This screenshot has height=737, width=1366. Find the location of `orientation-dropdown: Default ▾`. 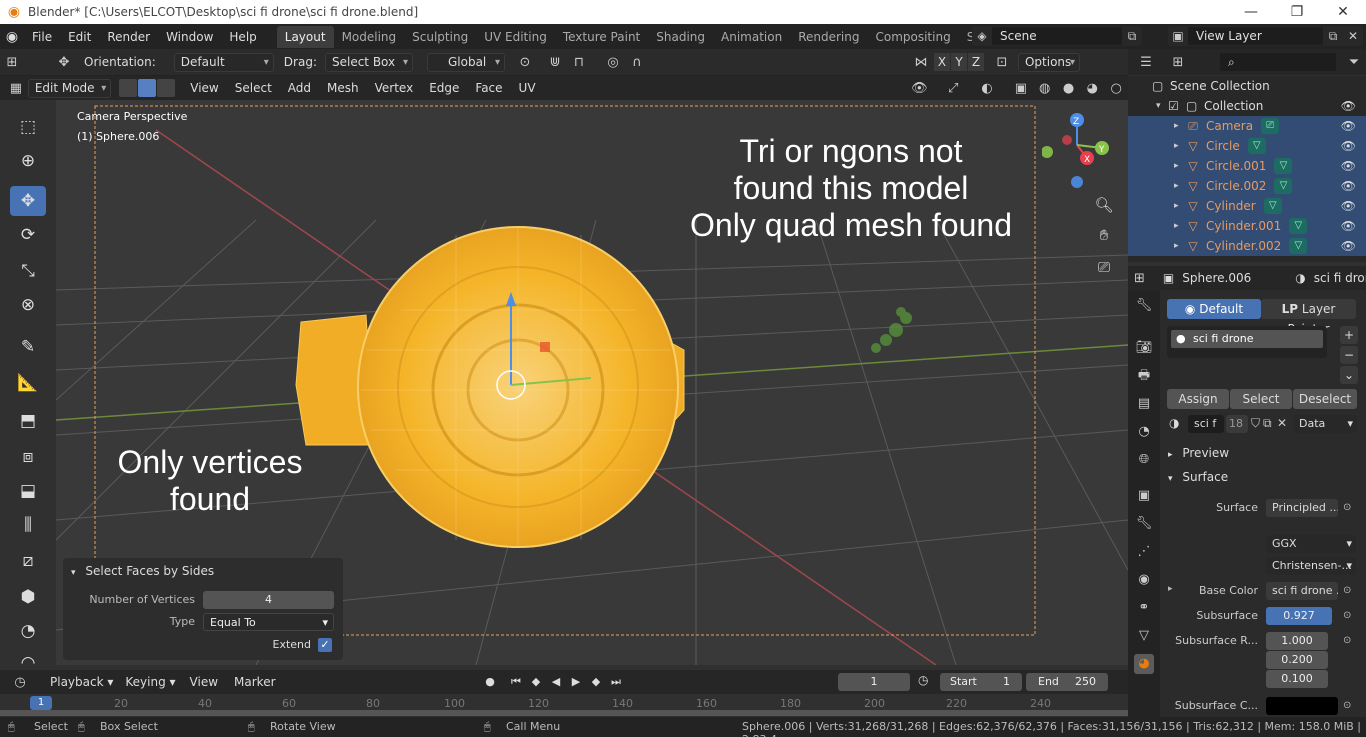

orientation-dropdown: Default ▾ is located at coordinates (223, 62).